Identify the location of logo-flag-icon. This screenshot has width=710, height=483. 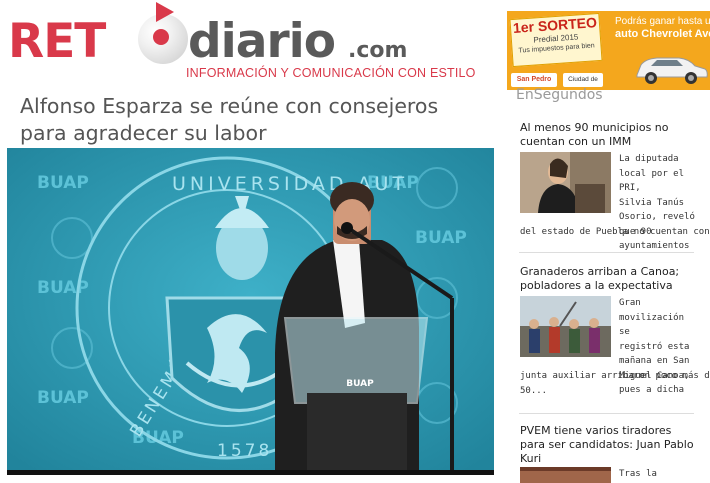
(165, 12).